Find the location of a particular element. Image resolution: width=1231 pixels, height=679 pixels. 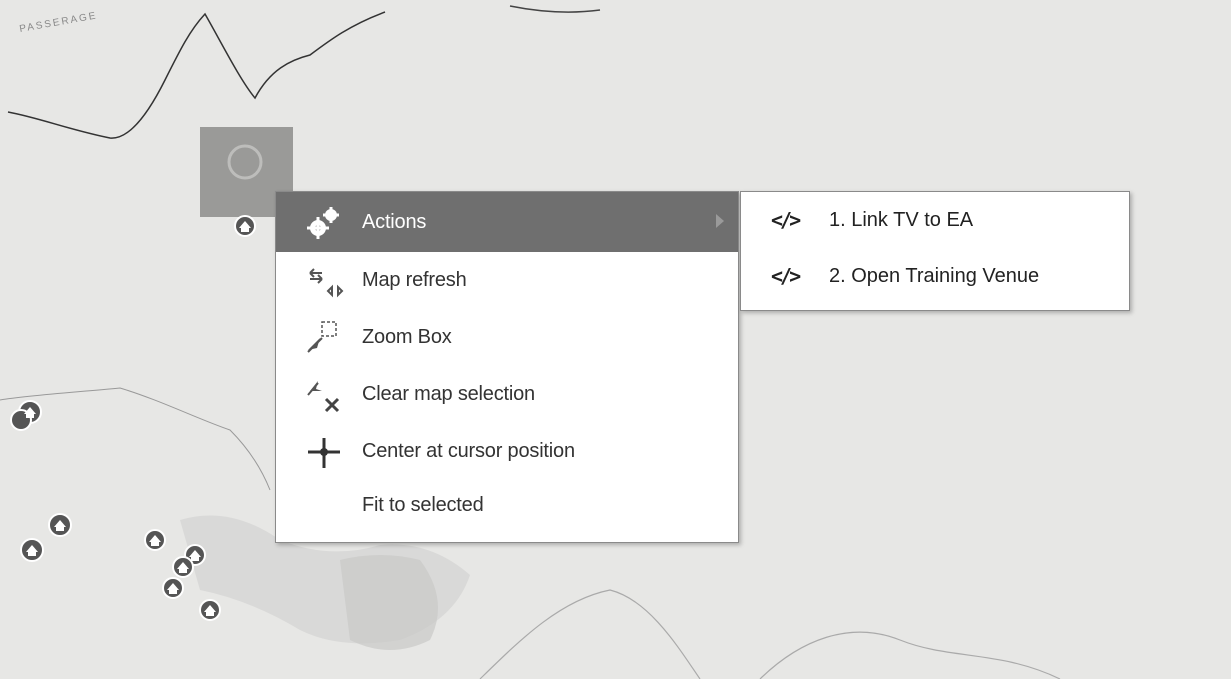

submenu-item-label: 2. Open Training Venue is located at coordinates (934, 275).